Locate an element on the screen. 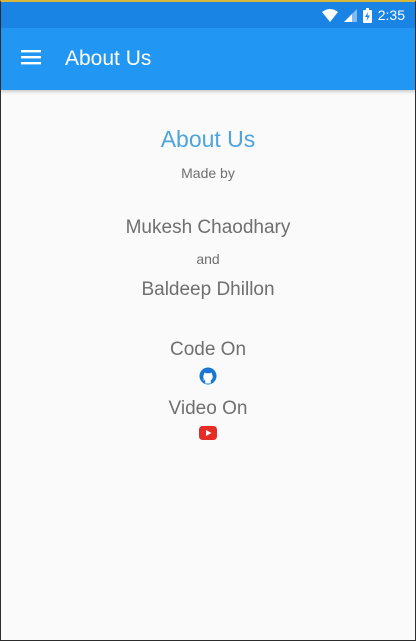 This screenshot has height=641, width=416. github-icon is located at coordinates (208, 378).